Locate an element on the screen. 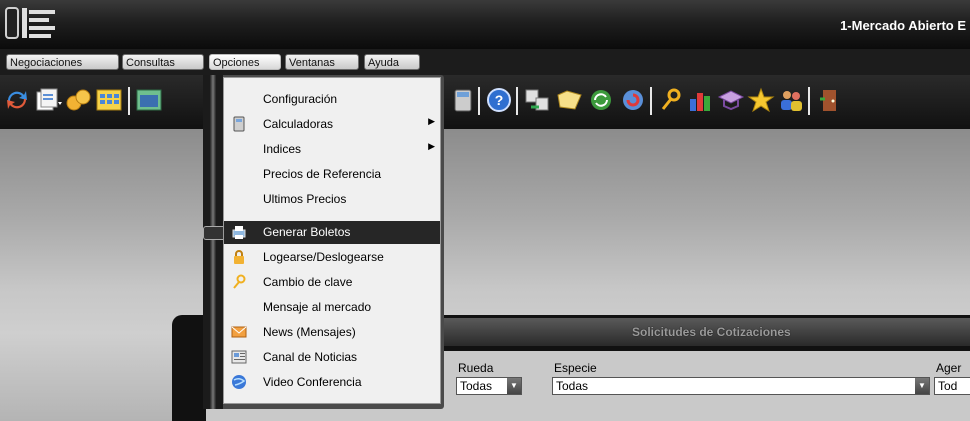  folder-icon is located at coordinates (569, 100).